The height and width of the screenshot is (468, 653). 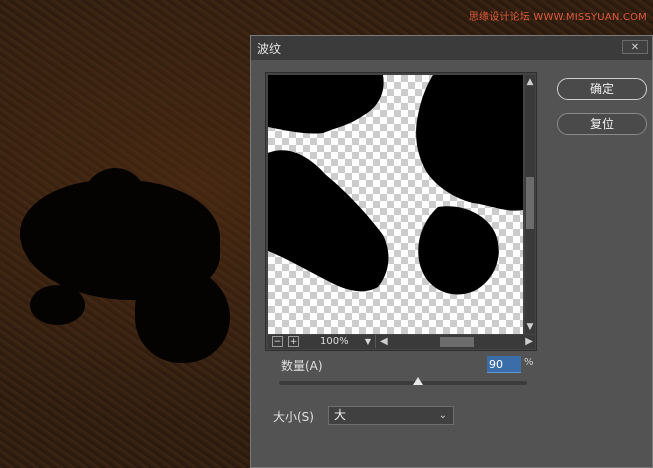 What do you see at coordinates (602, 89) in the screenshot?
I see `ok-button: 确定` at bounding box center [602, 89].